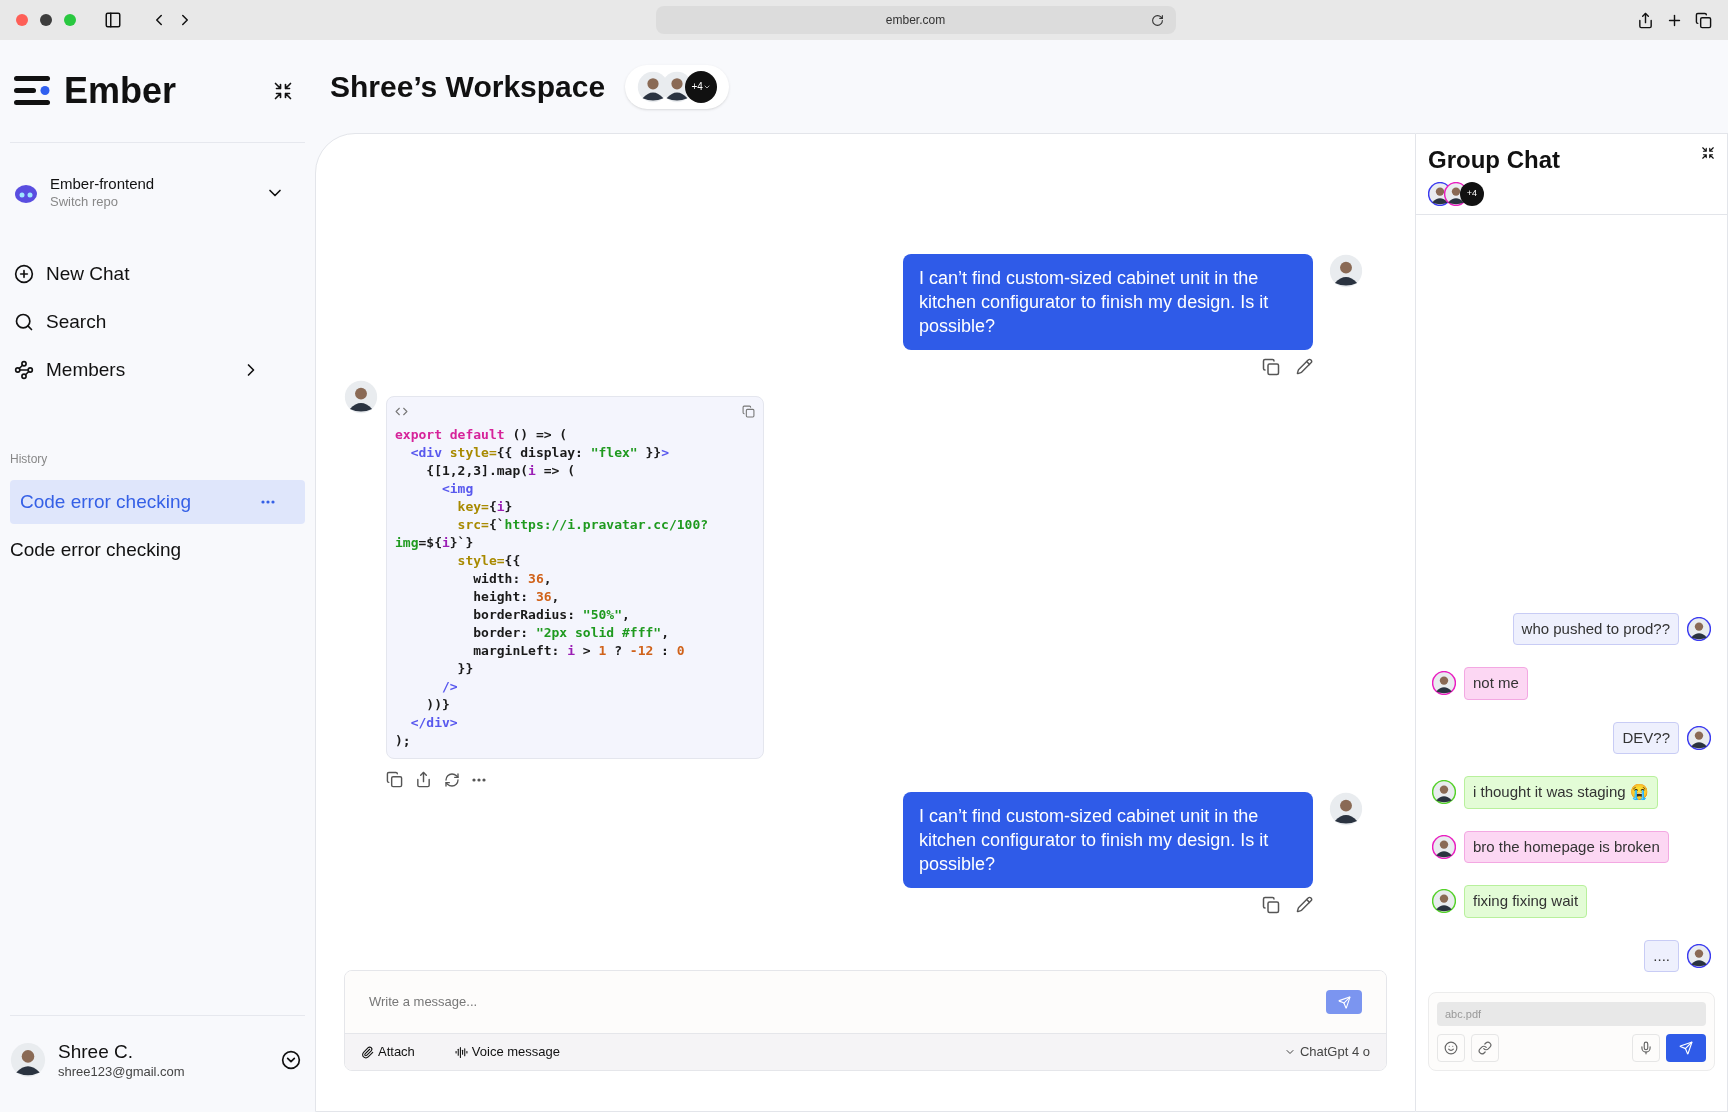 Image resolution: width=1728 pixels, height=1112 pixels. What do you see at coordinates (512, 579) in the screenshot?
I see `code-line: width: 36,` at bounding box center [512, 579].